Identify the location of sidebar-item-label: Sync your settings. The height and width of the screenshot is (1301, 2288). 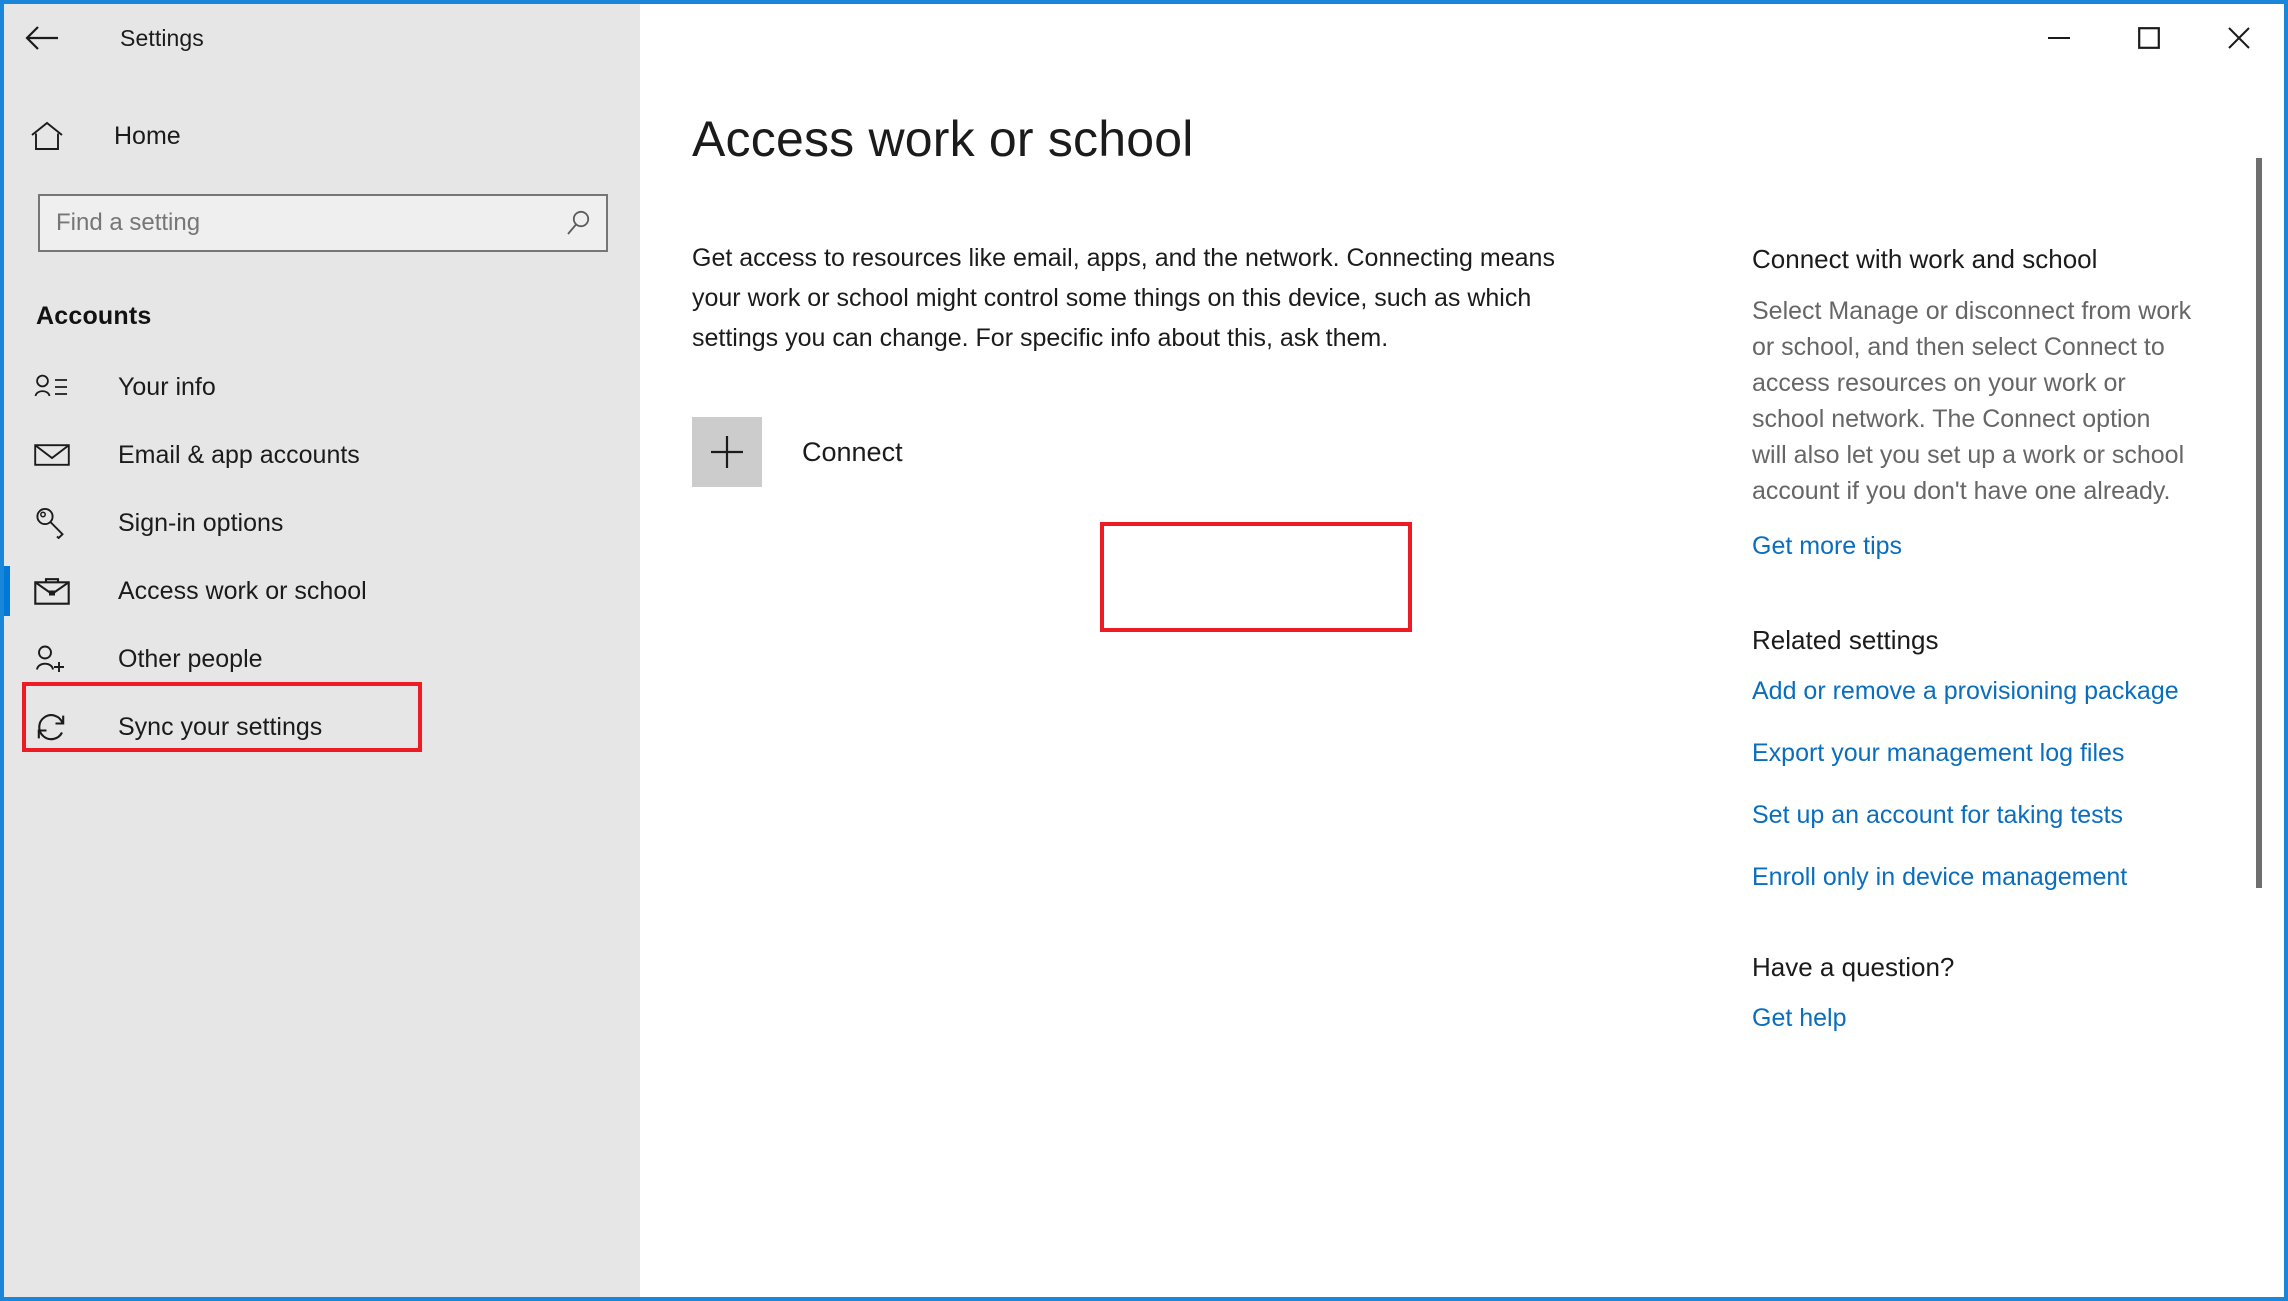
(220, 726).